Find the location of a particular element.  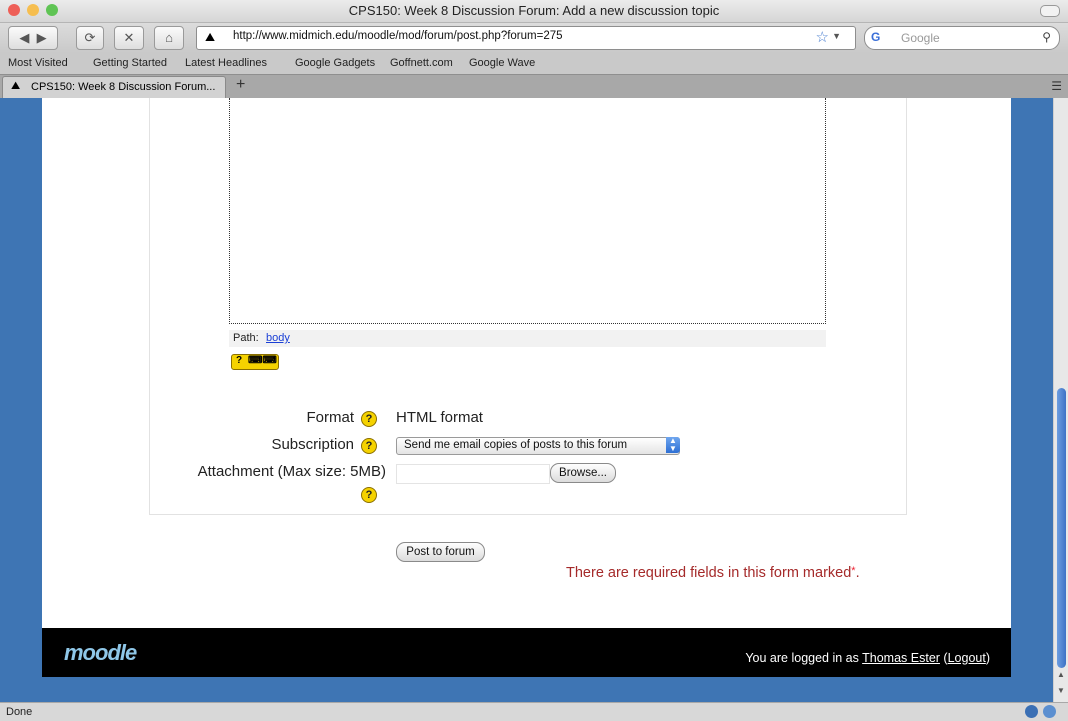

editor-path-bar: Path: body is located at coordinates (527, 338).